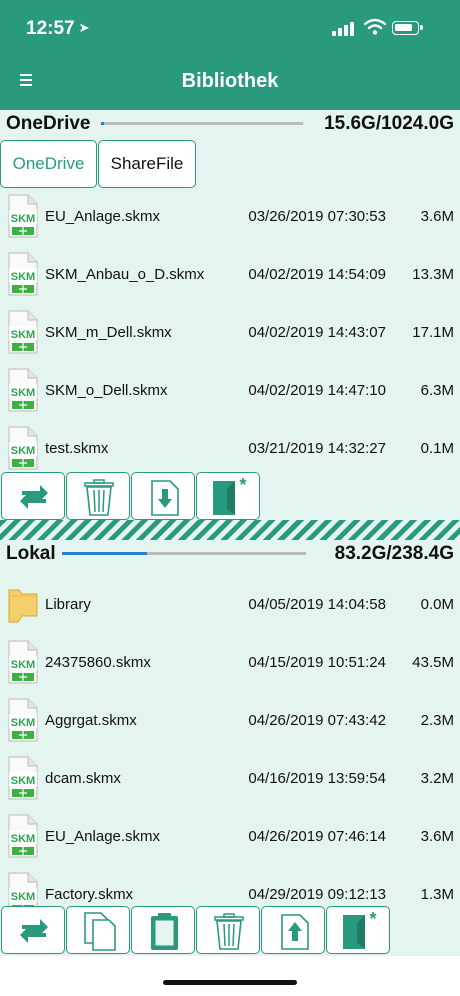  I want to click on cloud-tabs: OneDrive ShareFile, so click(230, 164).